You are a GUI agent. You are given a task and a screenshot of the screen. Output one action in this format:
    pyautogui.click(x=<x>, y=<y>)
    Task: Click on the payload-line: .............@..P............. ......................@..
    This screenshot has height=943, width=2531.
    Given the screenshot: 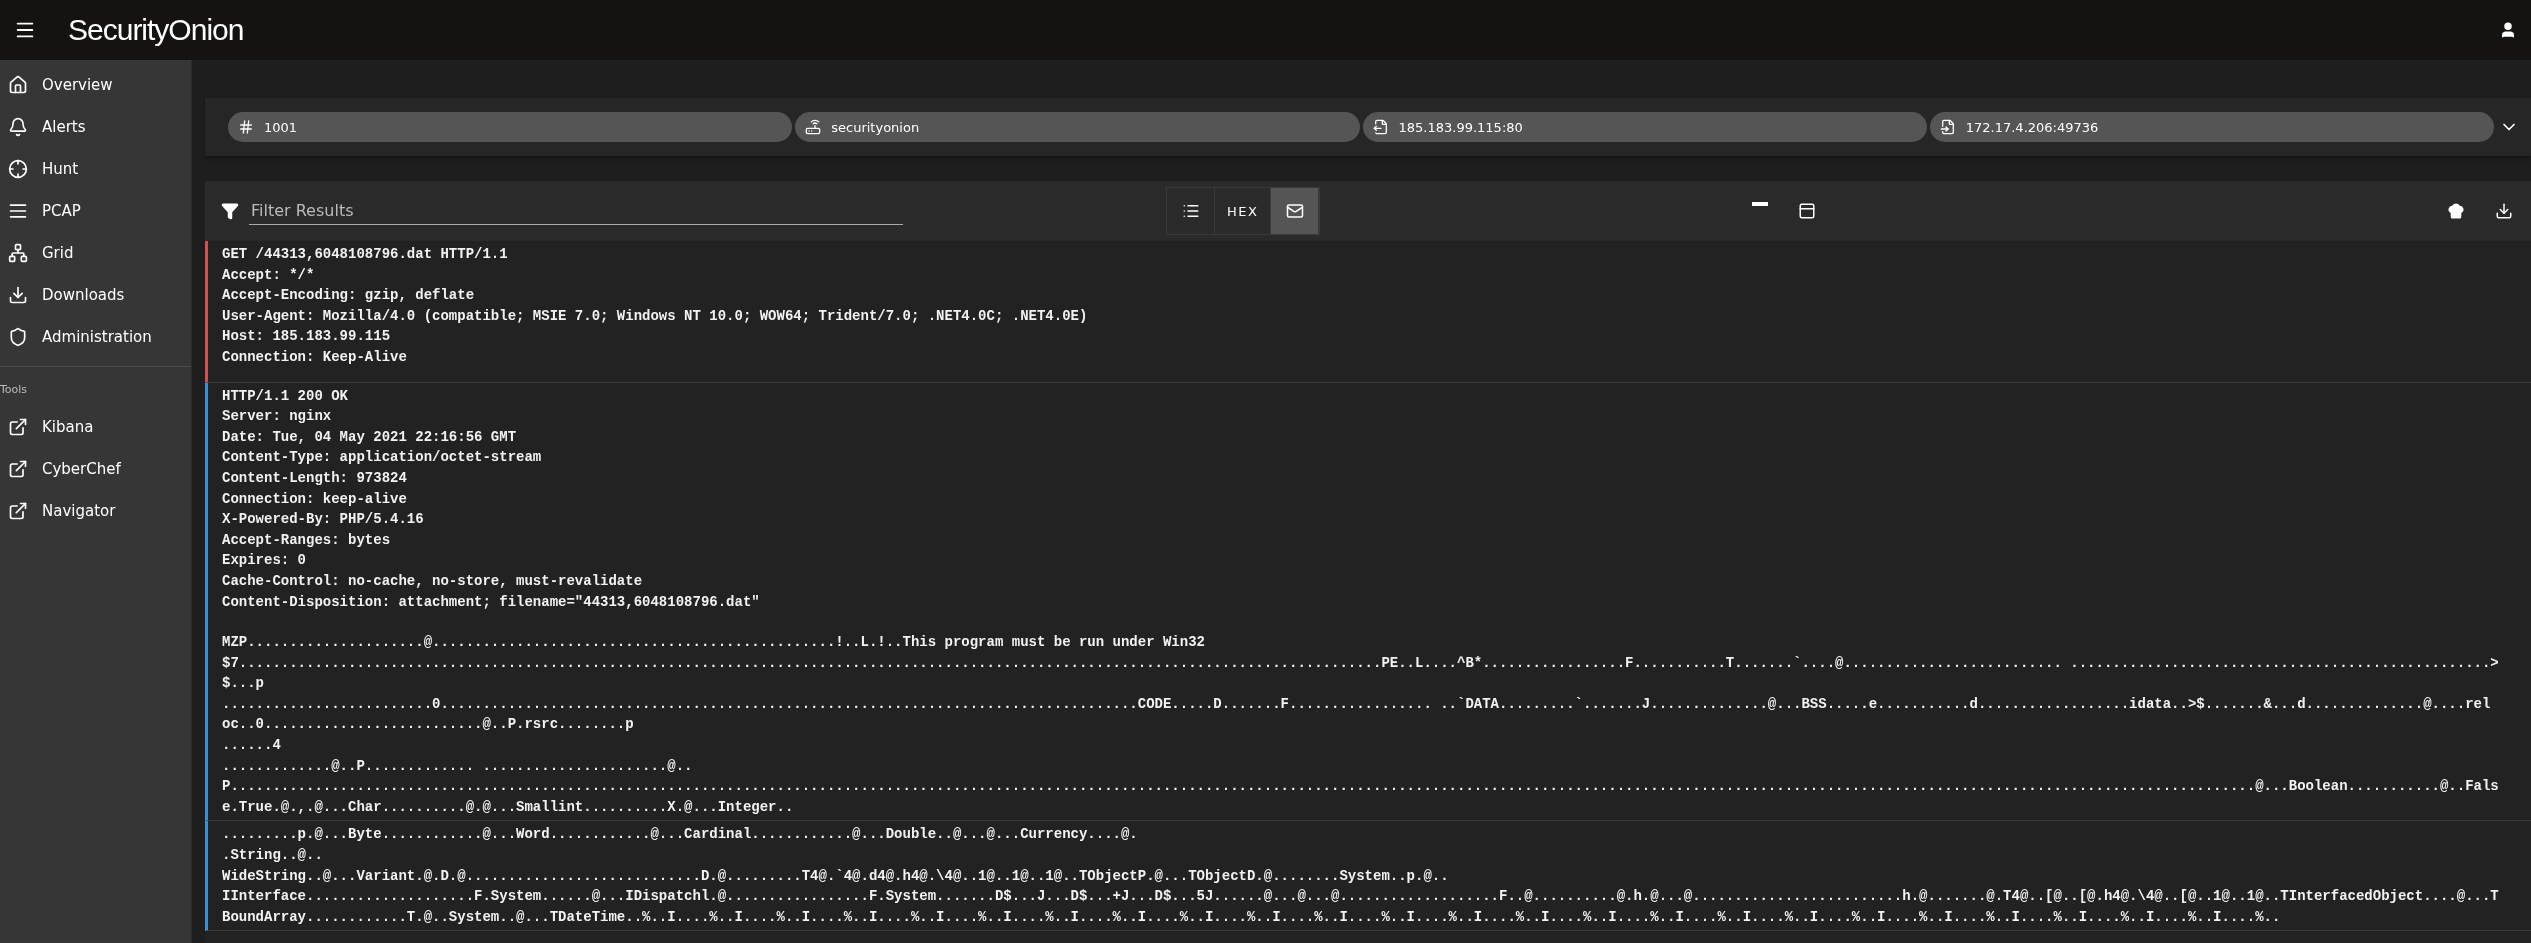 What is the action you would take?
    pyautogui.click(x=458, y=766)
    